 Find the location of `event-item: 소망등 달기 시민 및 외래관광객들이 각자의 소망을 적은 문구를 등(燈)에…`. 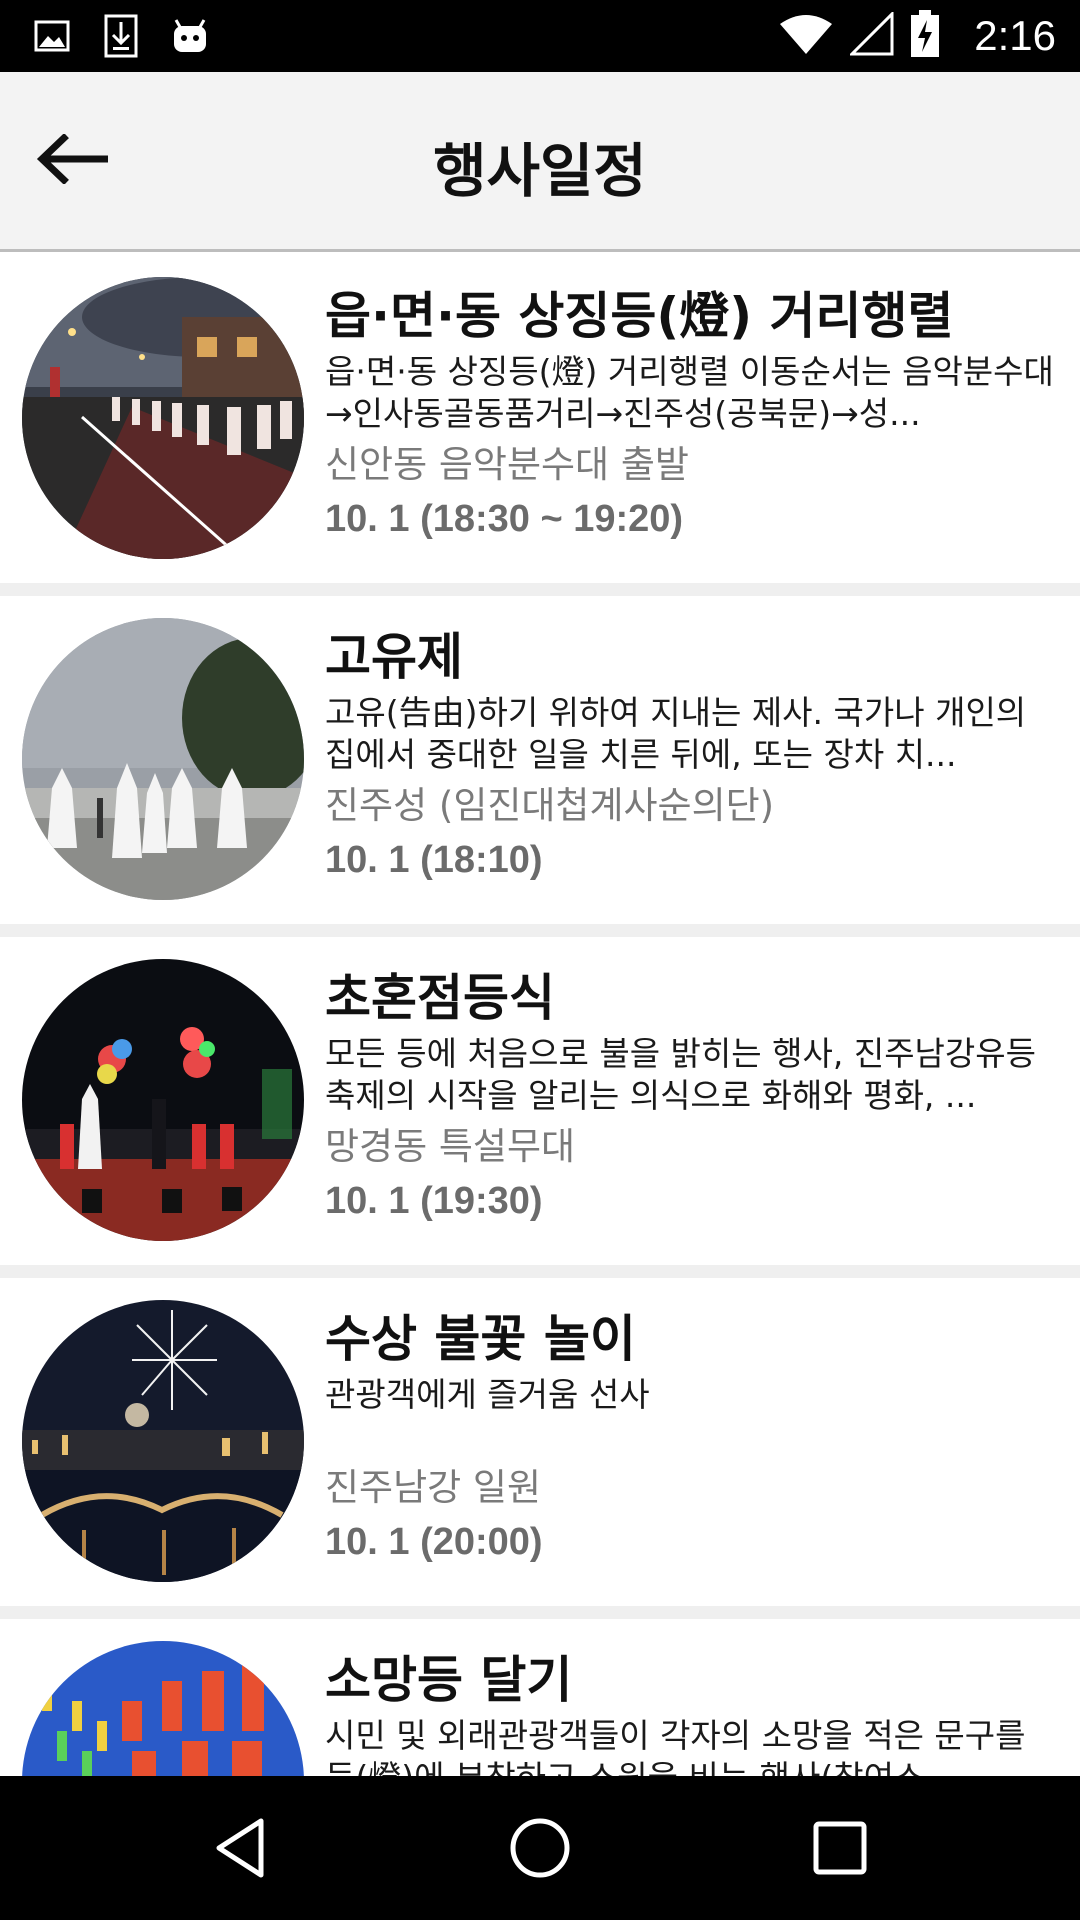

event-item: 소망등 달기 시민 및 외래관광객들이 각자의 소망을 적은 문구를 등(燈)에… is located at coordinates (540, 1697).